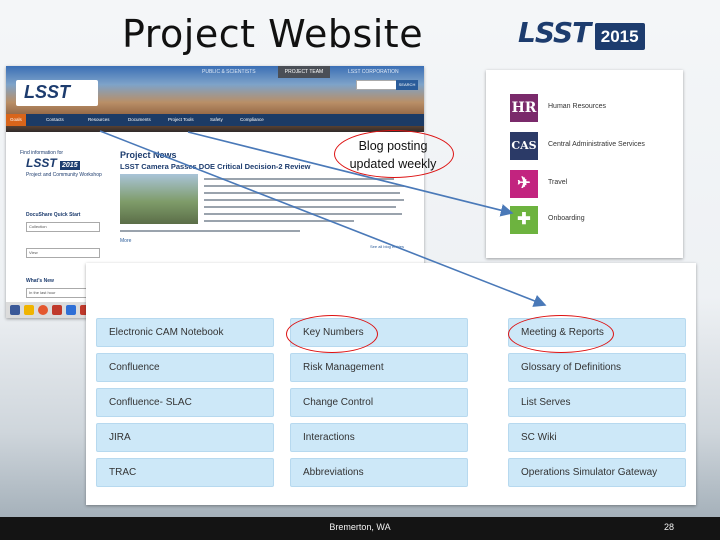 The image size is (720, 540). Describe the element at coordinates (332, 334) in the screenshot. I see `key-numbers-highlight` at that location.